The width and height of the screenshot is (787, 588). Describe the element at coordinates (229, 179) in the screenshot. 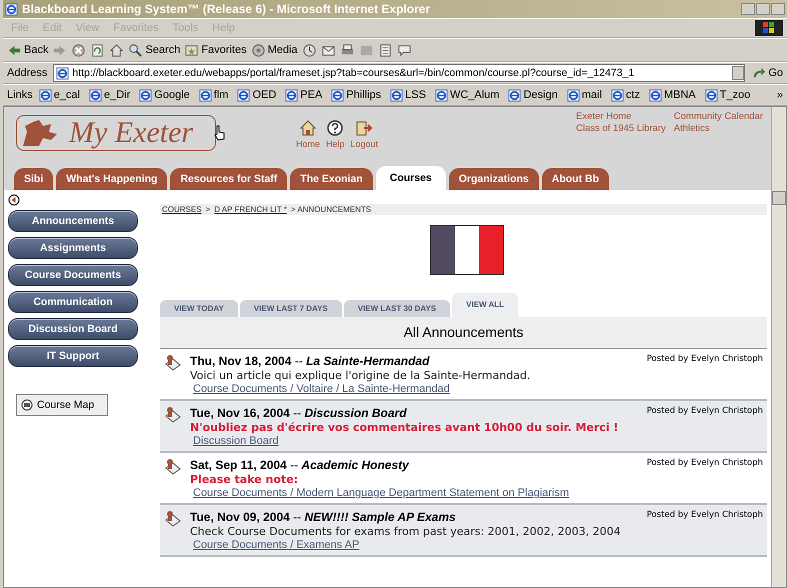

I see `nav-tab: Resources for Staff` at that location.